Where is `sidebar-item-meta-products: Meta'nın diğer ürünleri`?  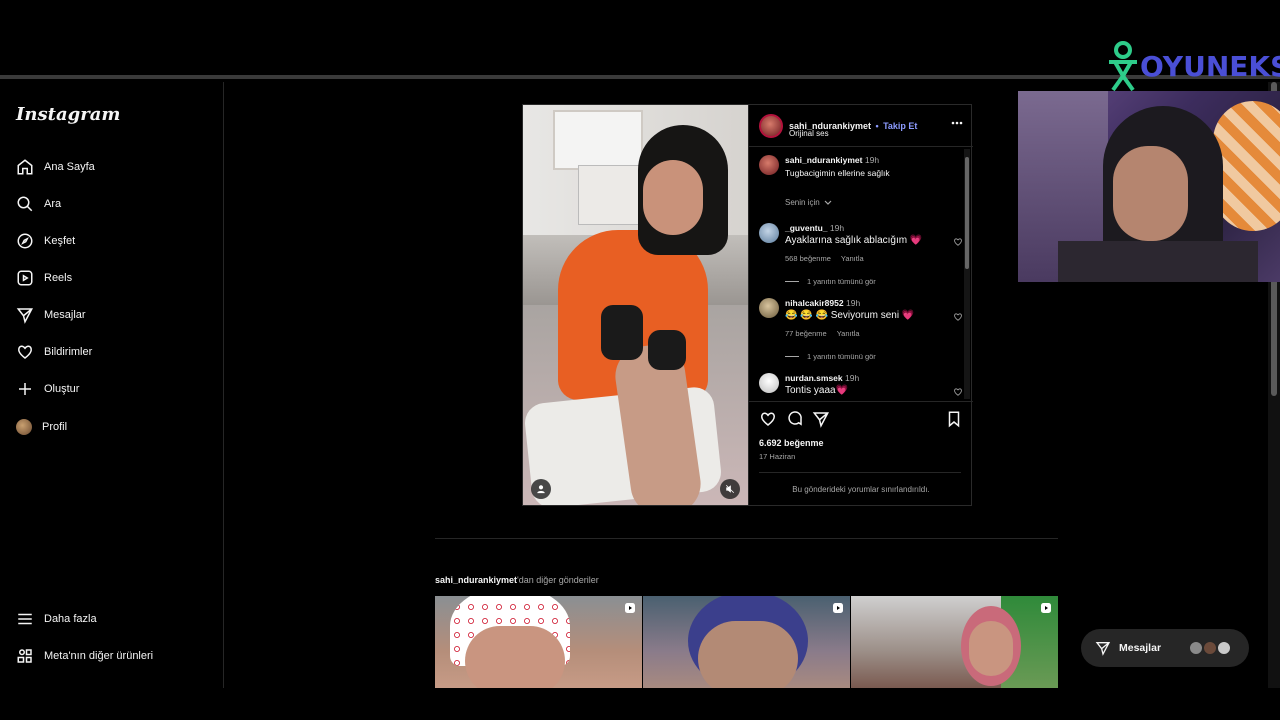
sidebar-item-meta-products: Meta'nın diğer ürünleri is located at coordinates (108, 656).